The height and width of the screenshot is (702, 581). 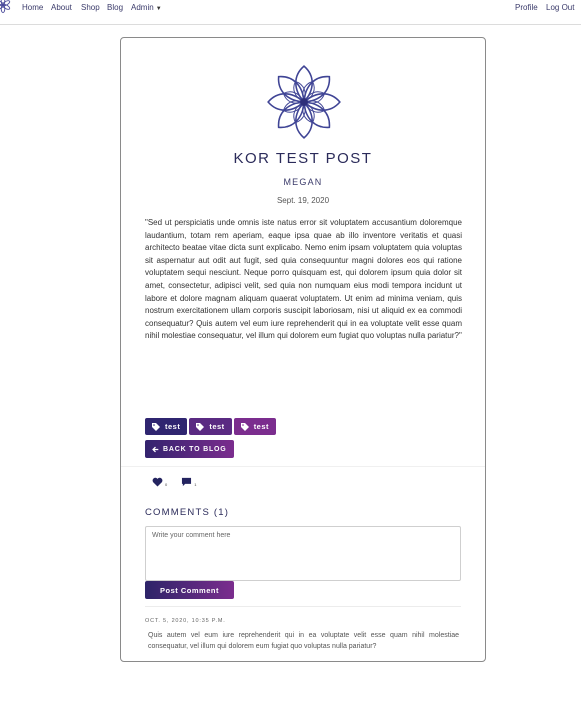 I want to click on nav-admin-dropdown: Admin ▼, so click(x=146, y=7).